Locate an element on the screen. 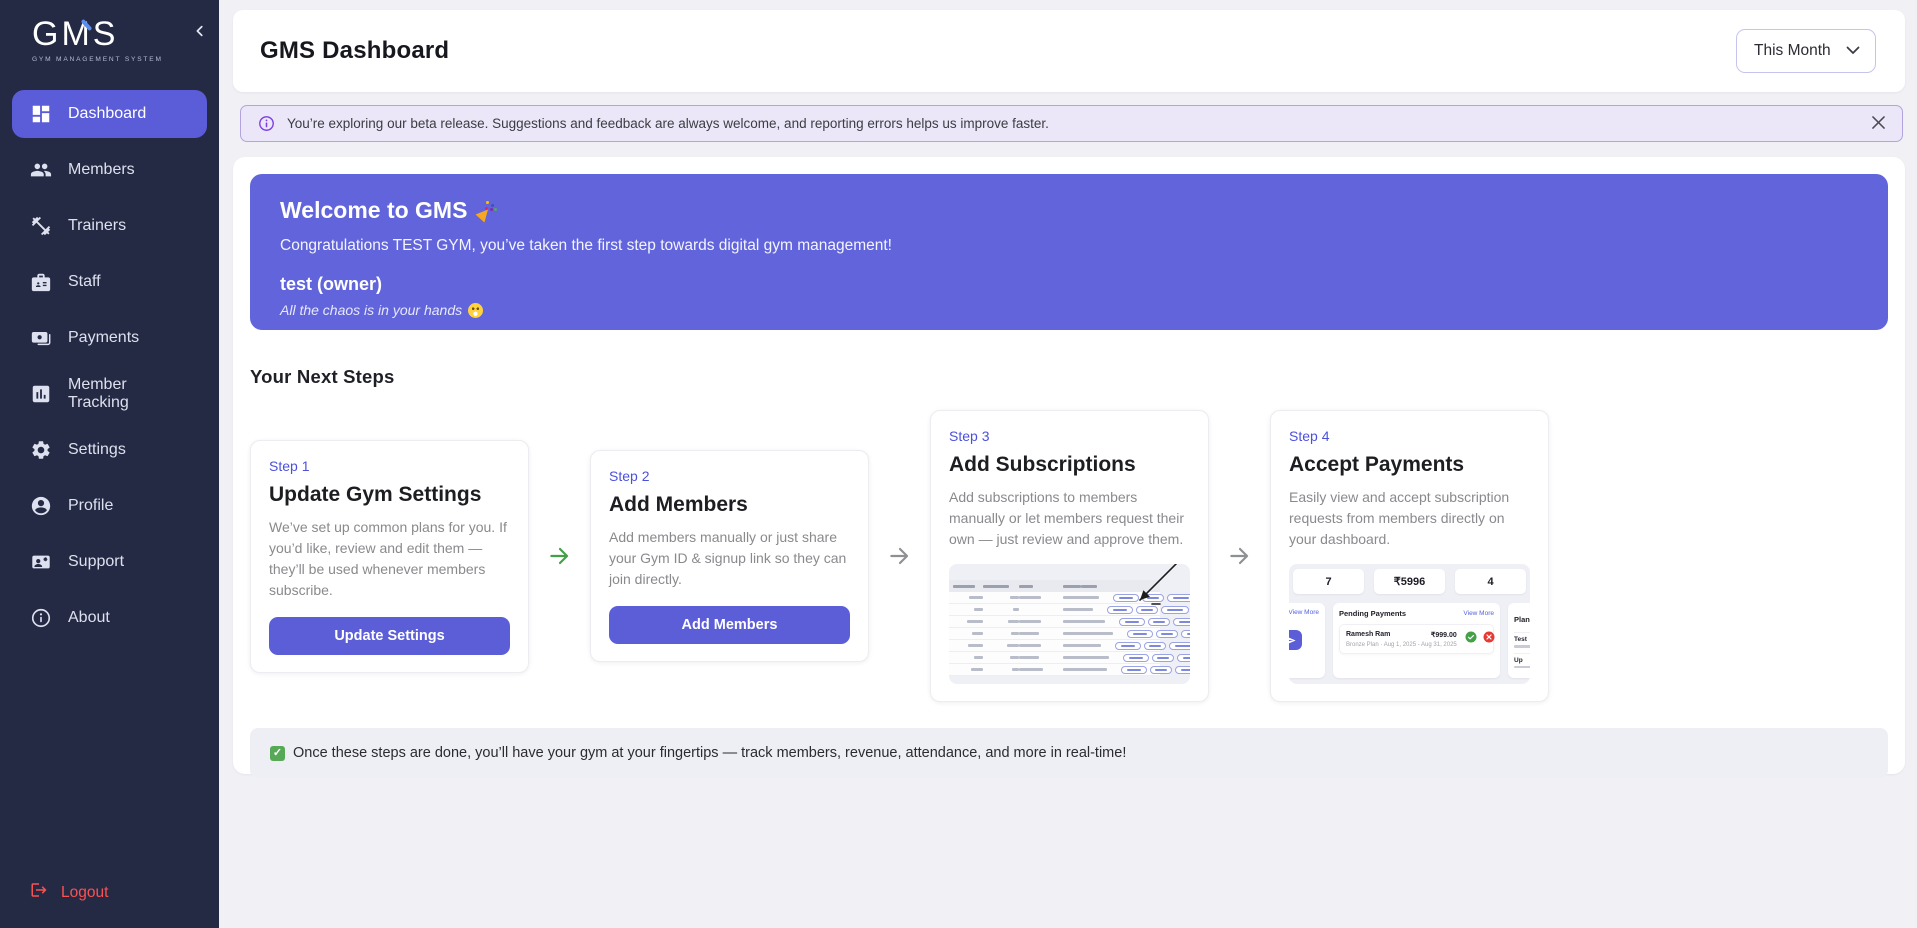 This screenshot has height=928, width=1917. payer-name: Ramesh Ram is located at coordinates (1368, 634).